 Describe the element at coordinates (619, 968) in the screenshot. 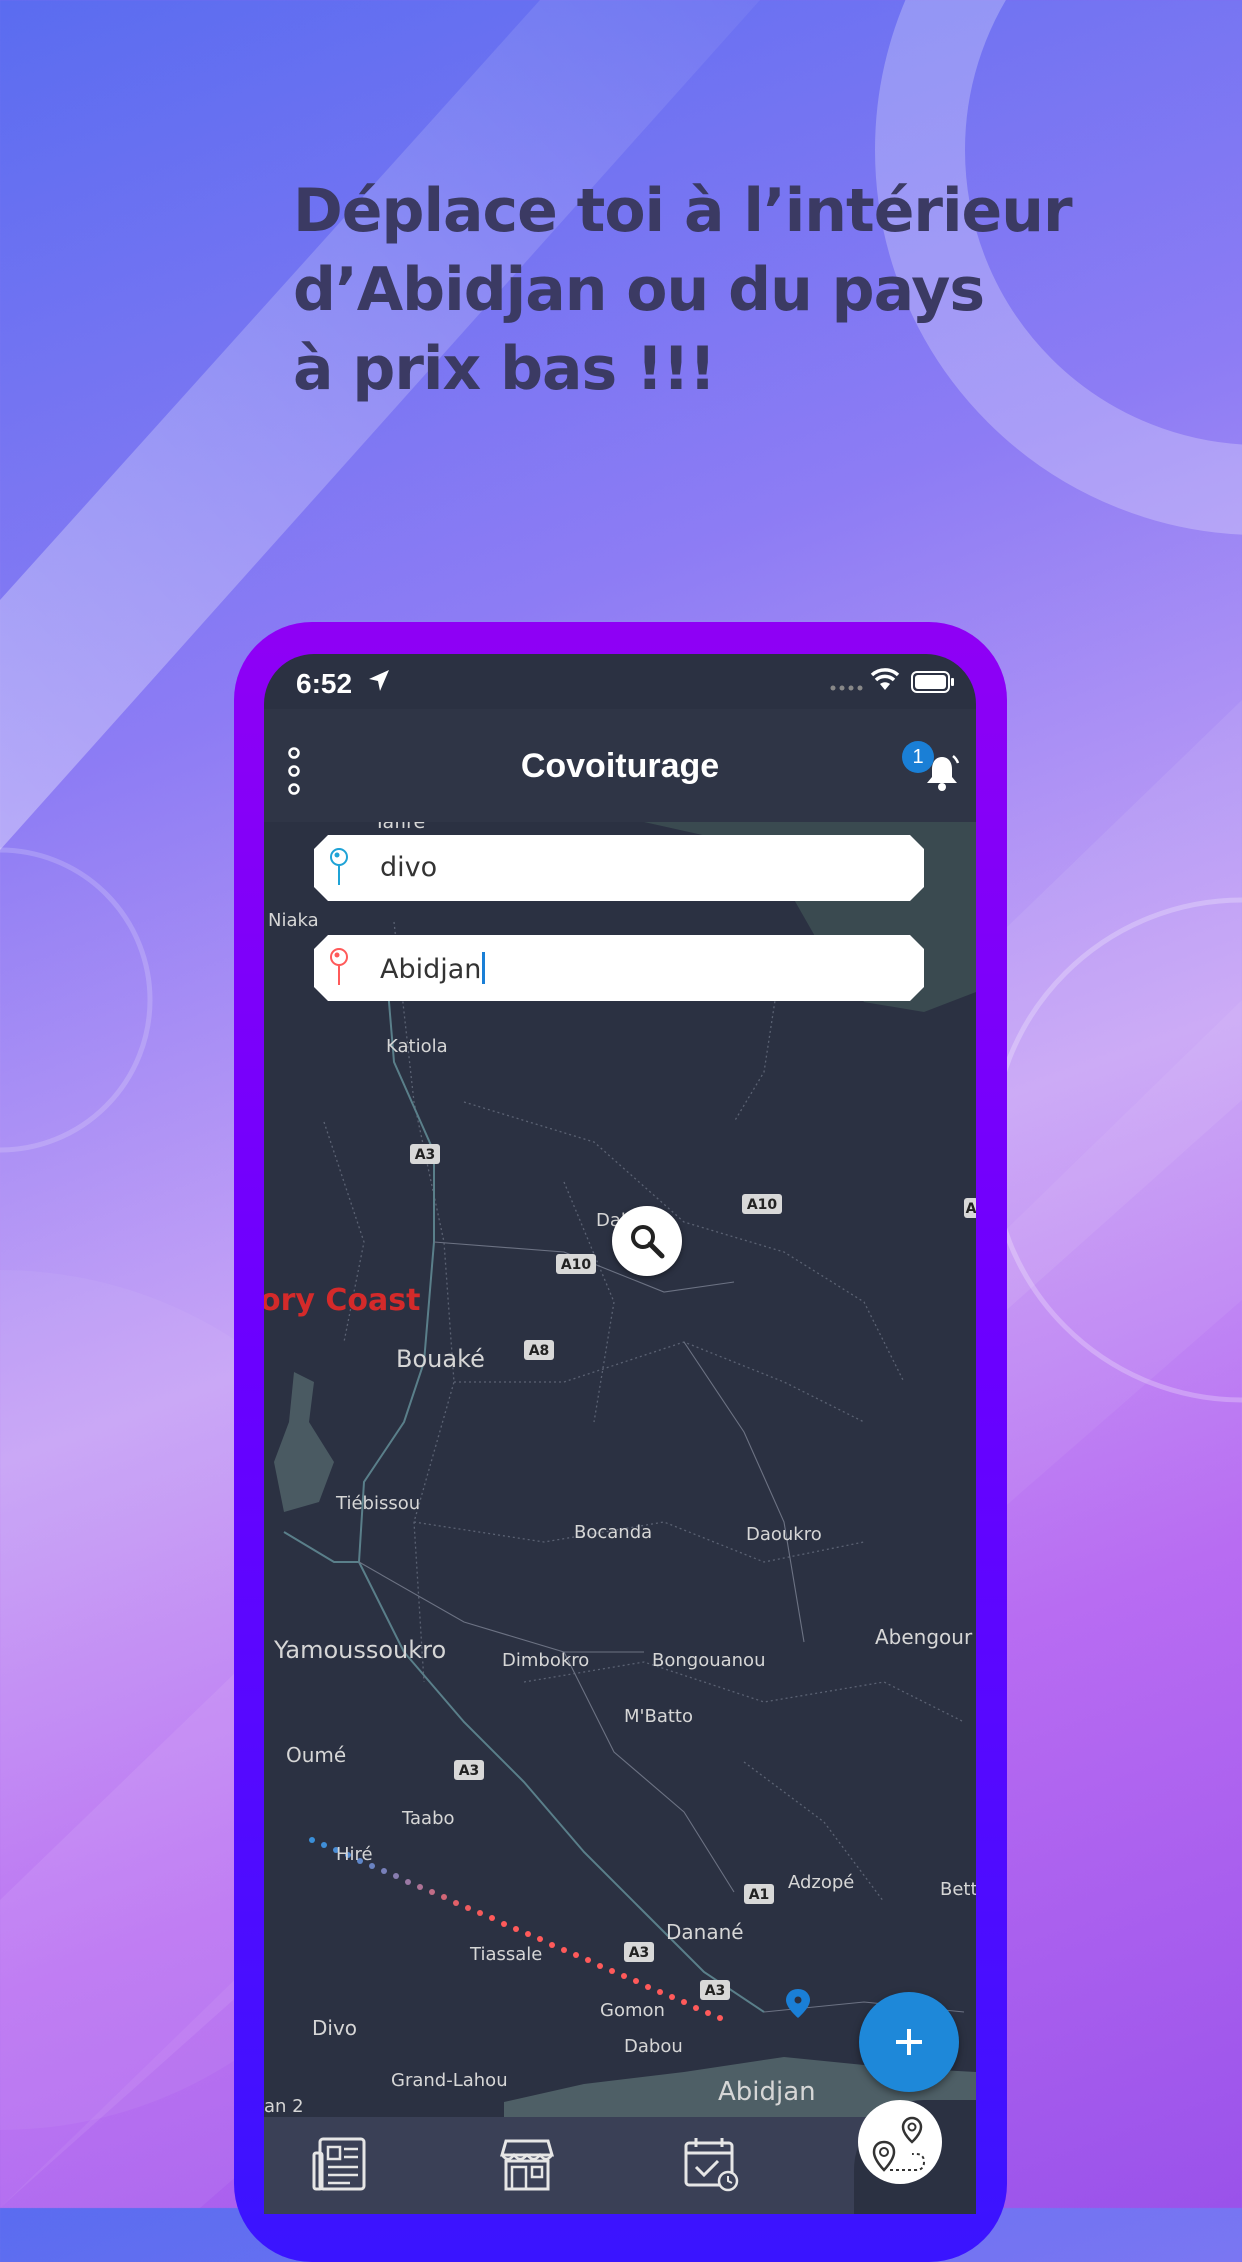

I see `destination-field: Abidjan` at that location.